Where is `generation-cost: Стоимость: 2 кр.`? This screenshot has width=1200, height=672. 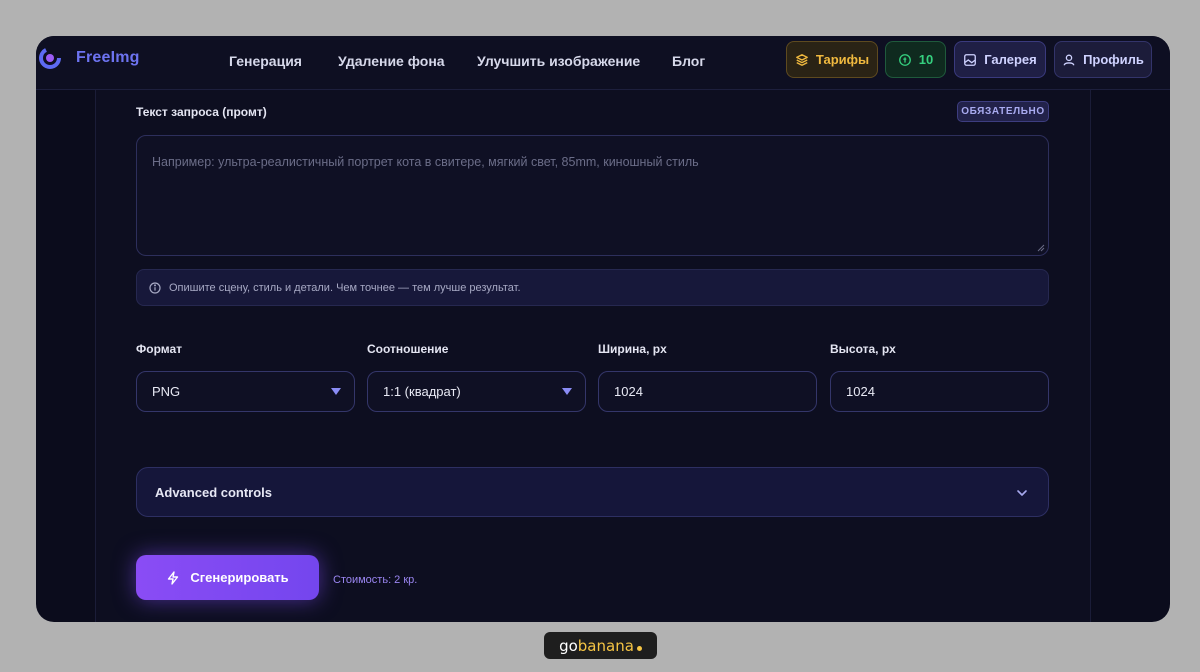 generation-cost: Стоимость: 2 кр. is located at coordinates (375, 580).